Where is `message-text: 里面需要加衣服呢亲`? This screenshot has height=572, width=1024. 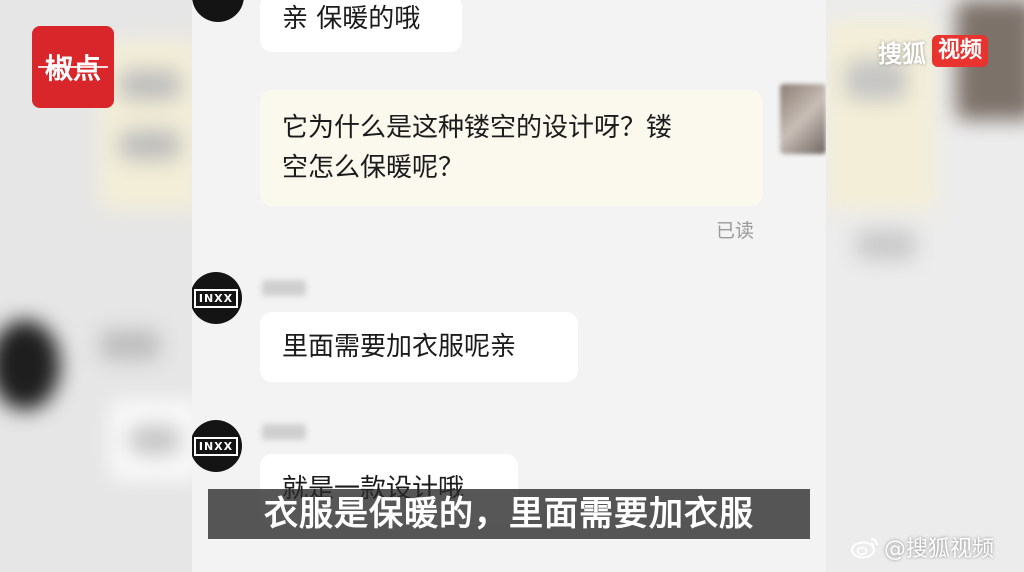
message-text: 里面需要加衣服呢亲 is located at coordinates (399, 347).